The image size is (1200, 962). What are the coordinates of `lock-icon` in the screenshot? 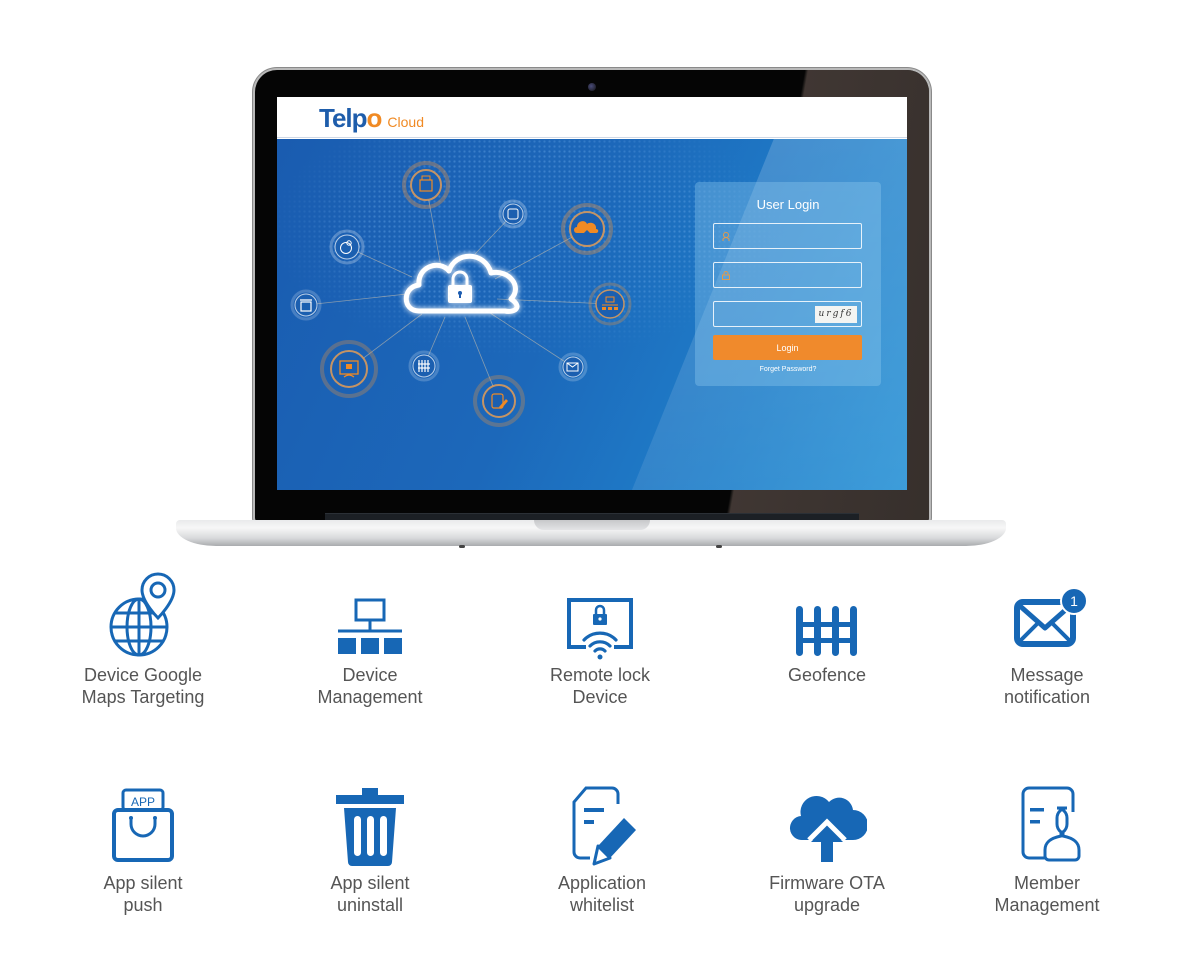 It's located at (726, 275).